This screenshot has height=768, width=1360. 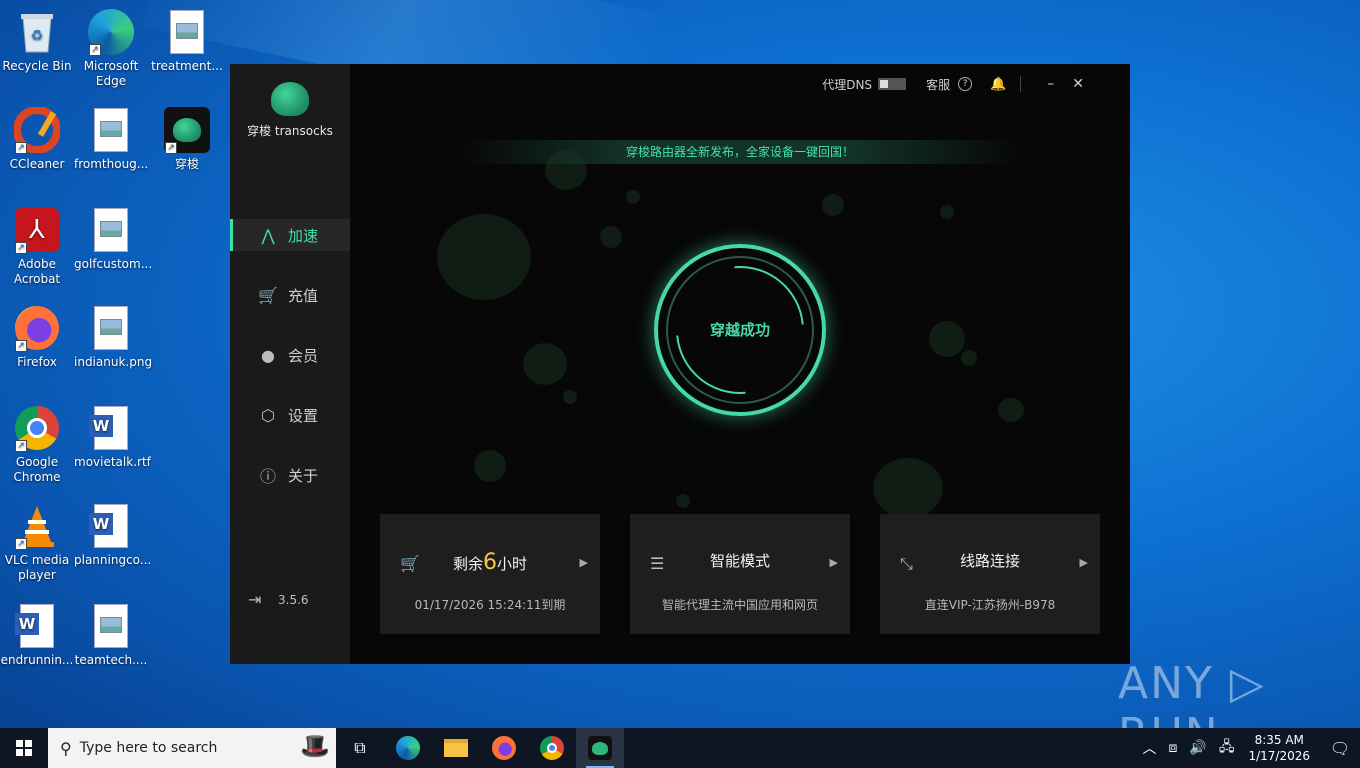 I want to click on bell-icon: 🔔, so click(x=998, y=84).